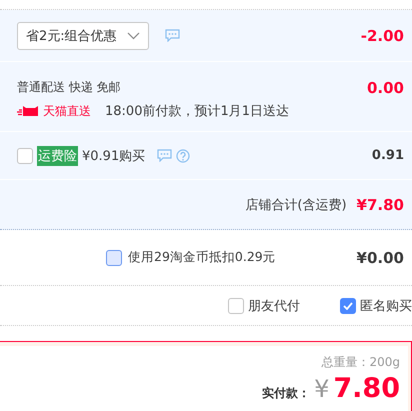  Describe the element at coordinates (57, 156) in the screenshot. I see `insurance-tag: 运费险` at that location.